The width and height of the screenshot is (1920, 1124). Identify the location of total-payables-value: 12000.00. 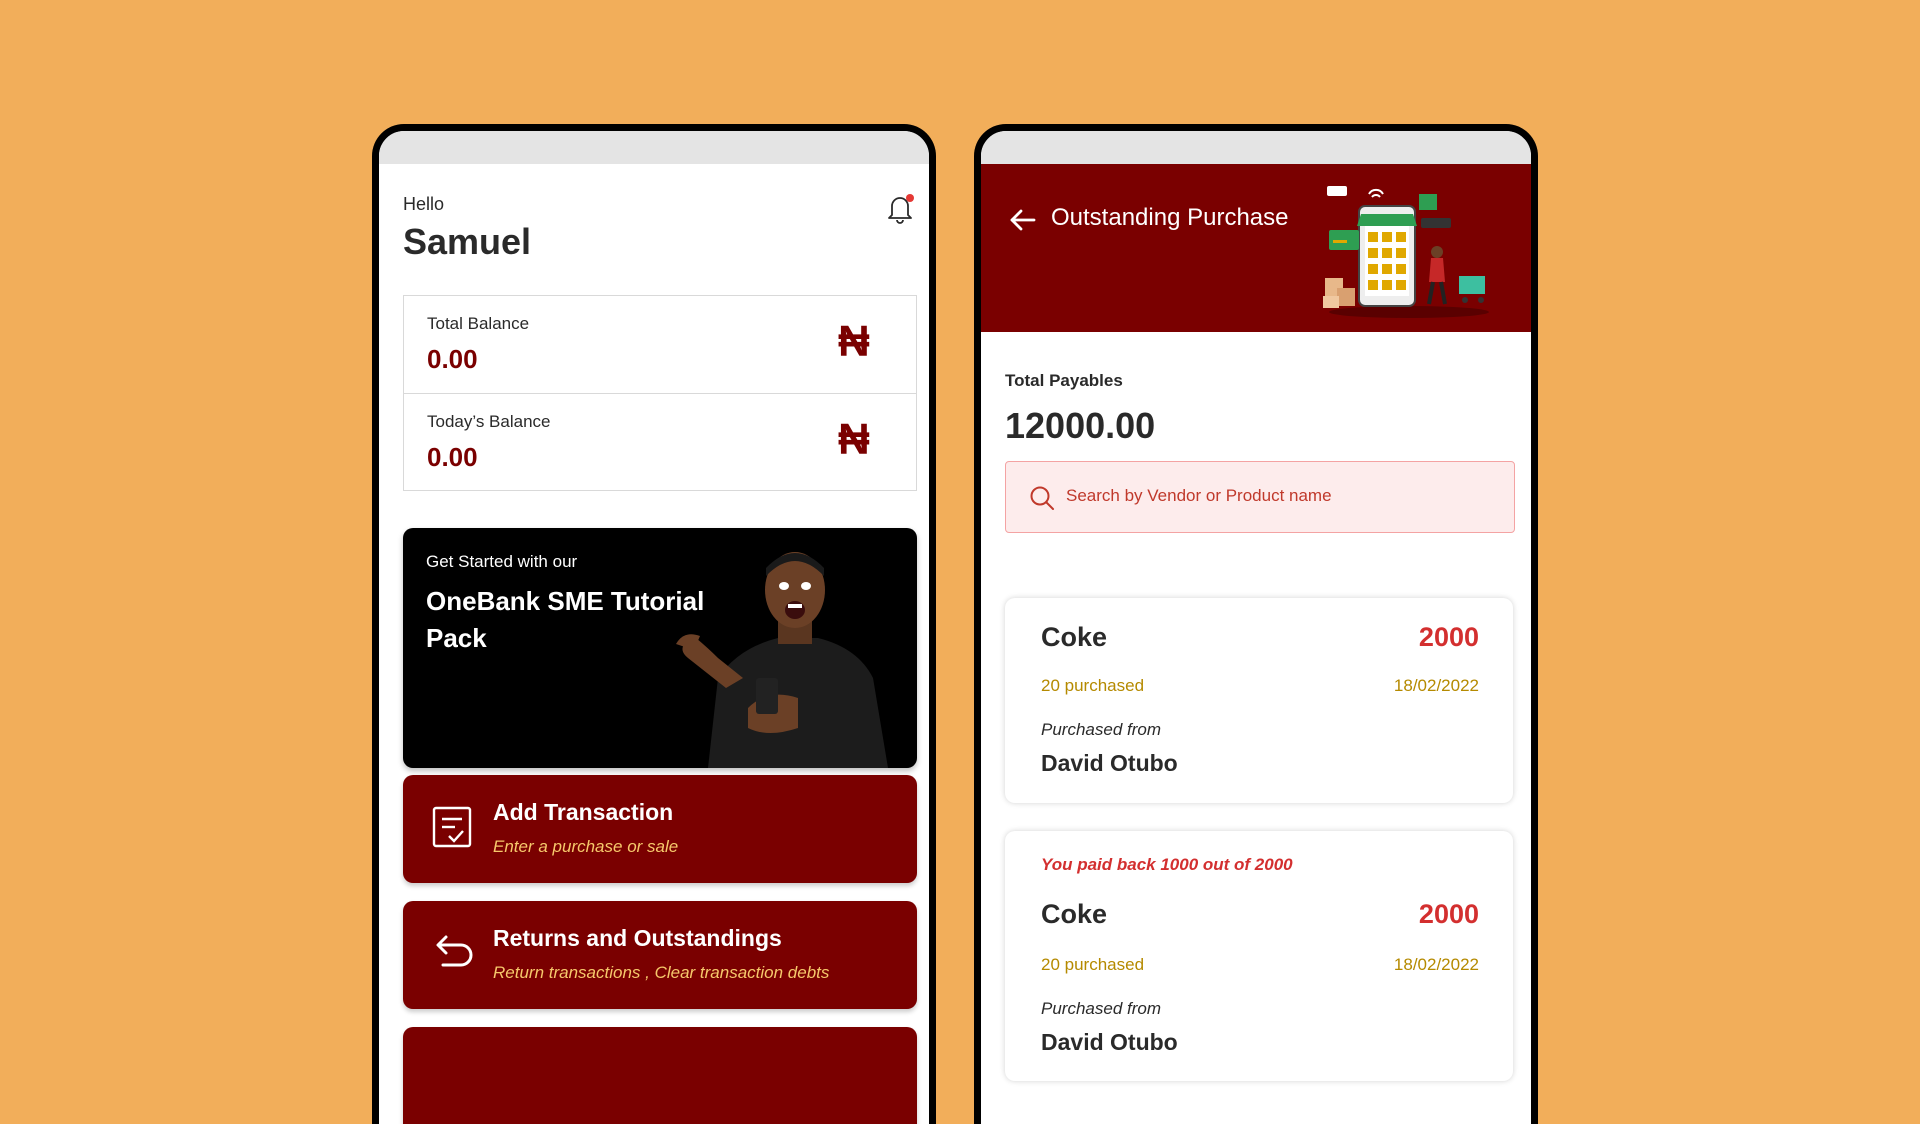
(1080, 425).